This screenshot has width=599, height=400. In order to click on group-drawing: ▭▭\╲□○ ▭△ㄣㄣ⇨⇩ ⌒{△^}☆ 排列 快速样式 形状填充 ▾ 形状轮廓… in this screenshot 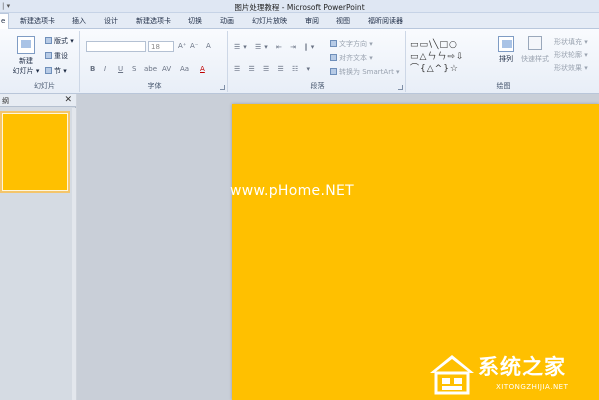, I will do `click(503, 61)`.